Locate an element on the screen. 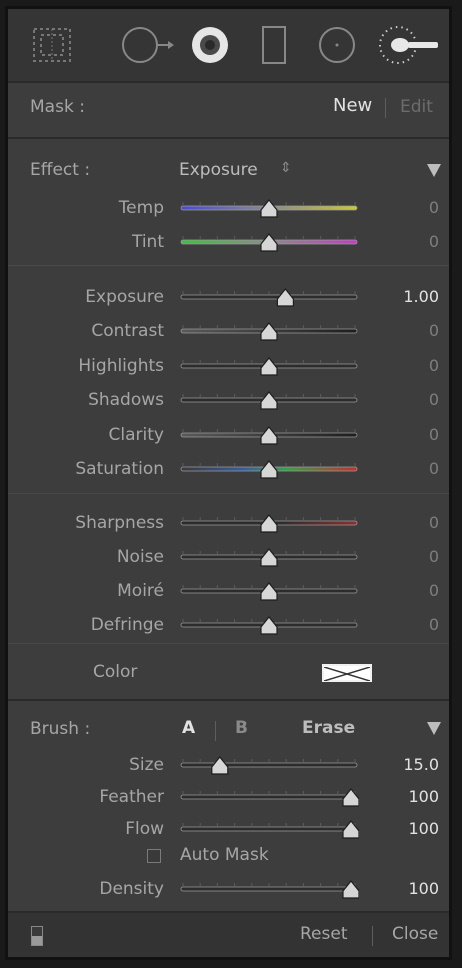 This screenshot has height=968, width=462. effect-label: Effect : is located at coordinates (60, 170).